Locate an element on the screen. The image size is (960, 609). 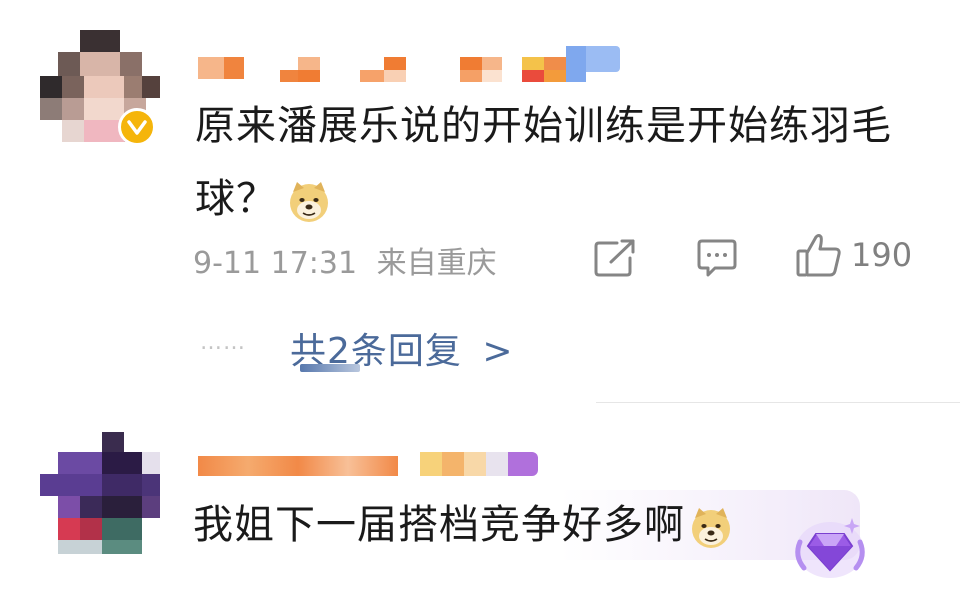
comment-icon is located at coordinates (717, 258).